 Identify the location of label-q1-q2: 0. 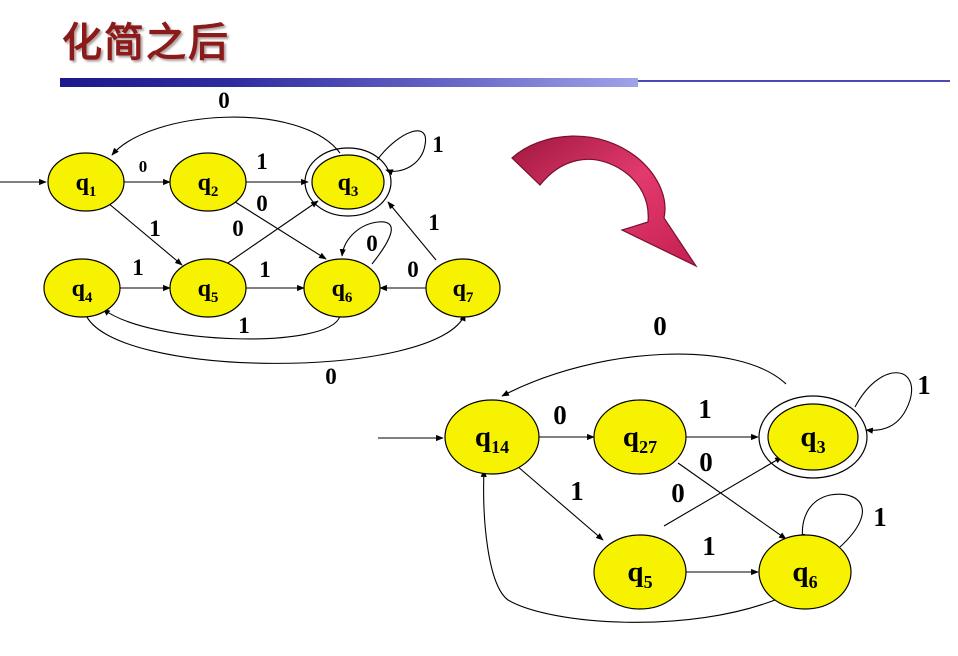
(143, 166).